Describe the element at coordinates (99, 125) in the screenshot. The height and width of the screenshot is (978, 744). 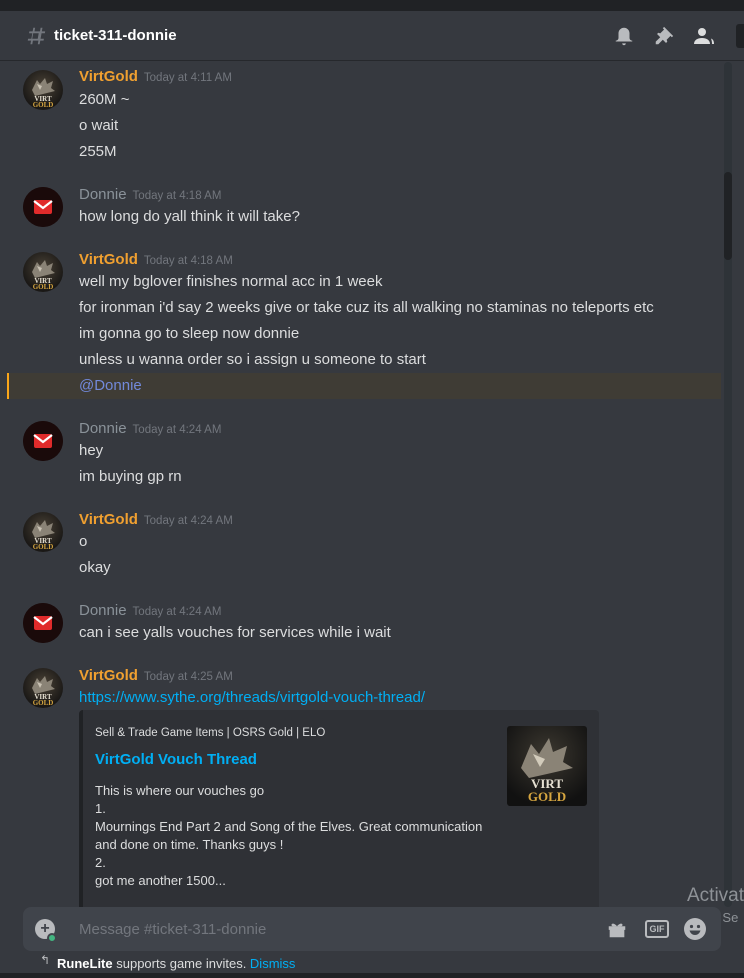
I see `message-text: o wait` at that location.